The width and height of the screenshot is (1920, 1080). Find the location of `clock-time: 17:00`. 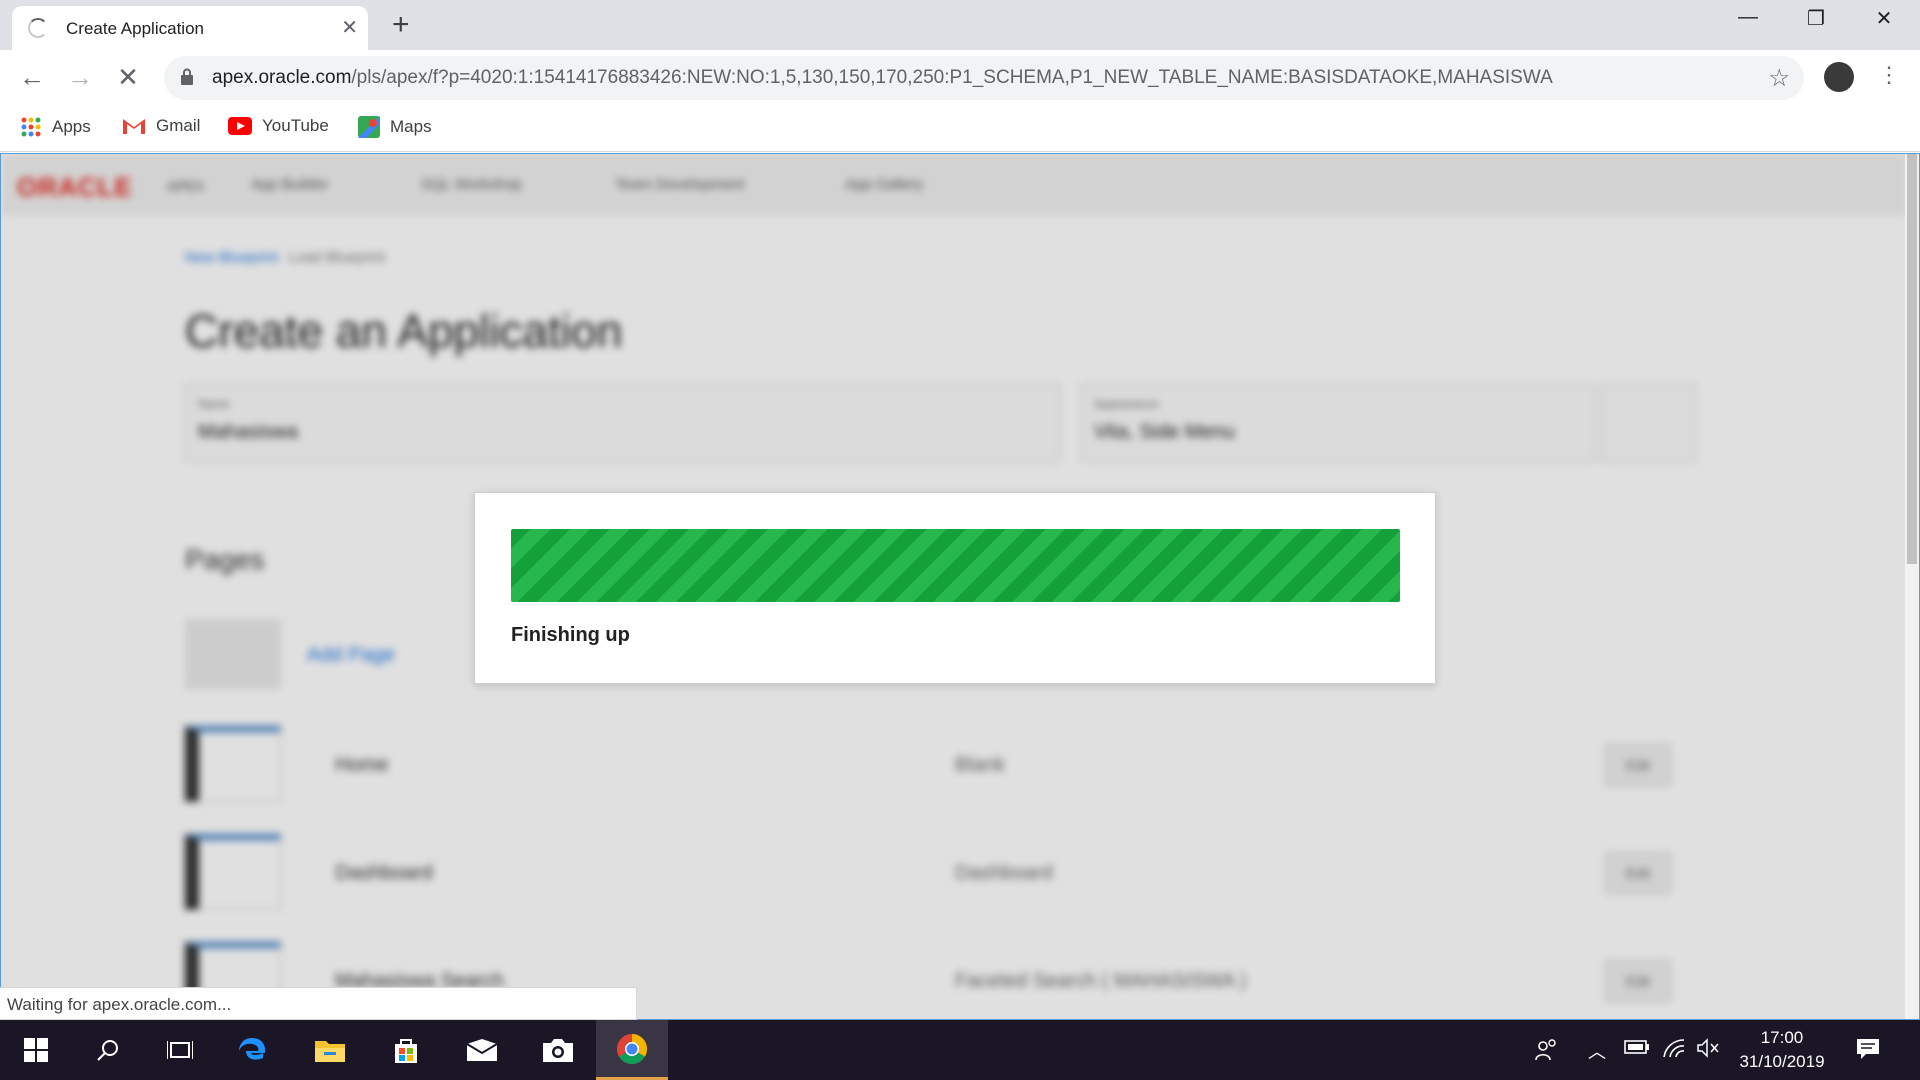

clock-time: 17:00 is located at coordinates (1782, 1037).